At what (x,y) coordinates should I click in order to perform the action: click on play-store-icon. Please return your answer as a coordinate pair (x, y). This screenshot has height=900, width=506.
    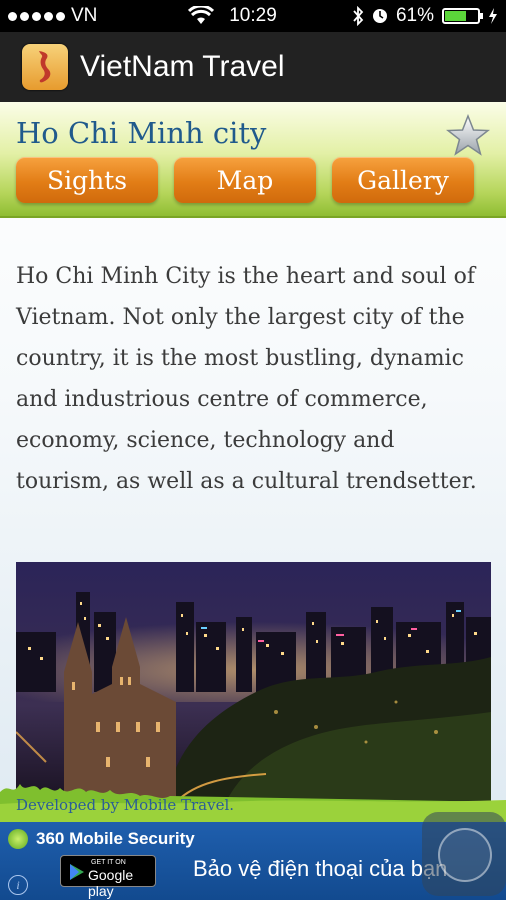
    Looking at the image, I should click on (77, 872).